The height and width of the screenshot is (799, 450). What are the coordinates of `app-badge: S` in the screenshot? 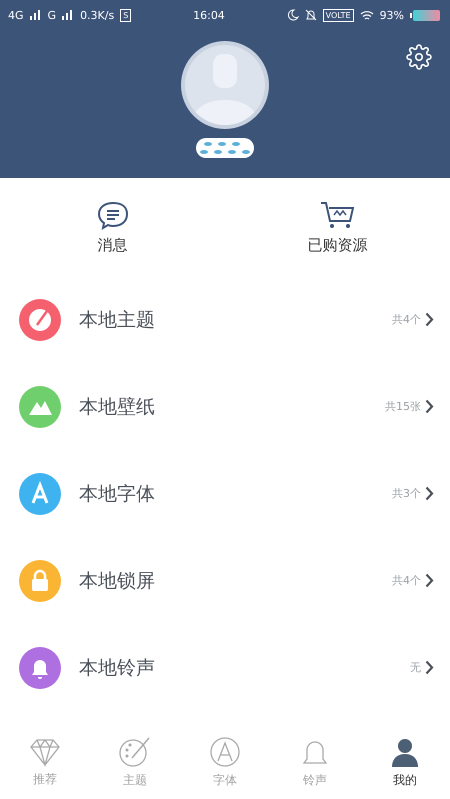 It's located at (126, 15).